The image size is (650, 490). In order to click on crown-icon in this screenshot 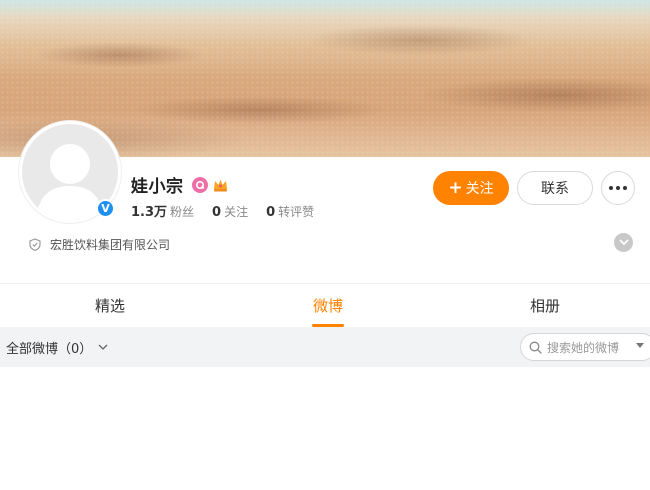, I will do `click(220, 185)`.